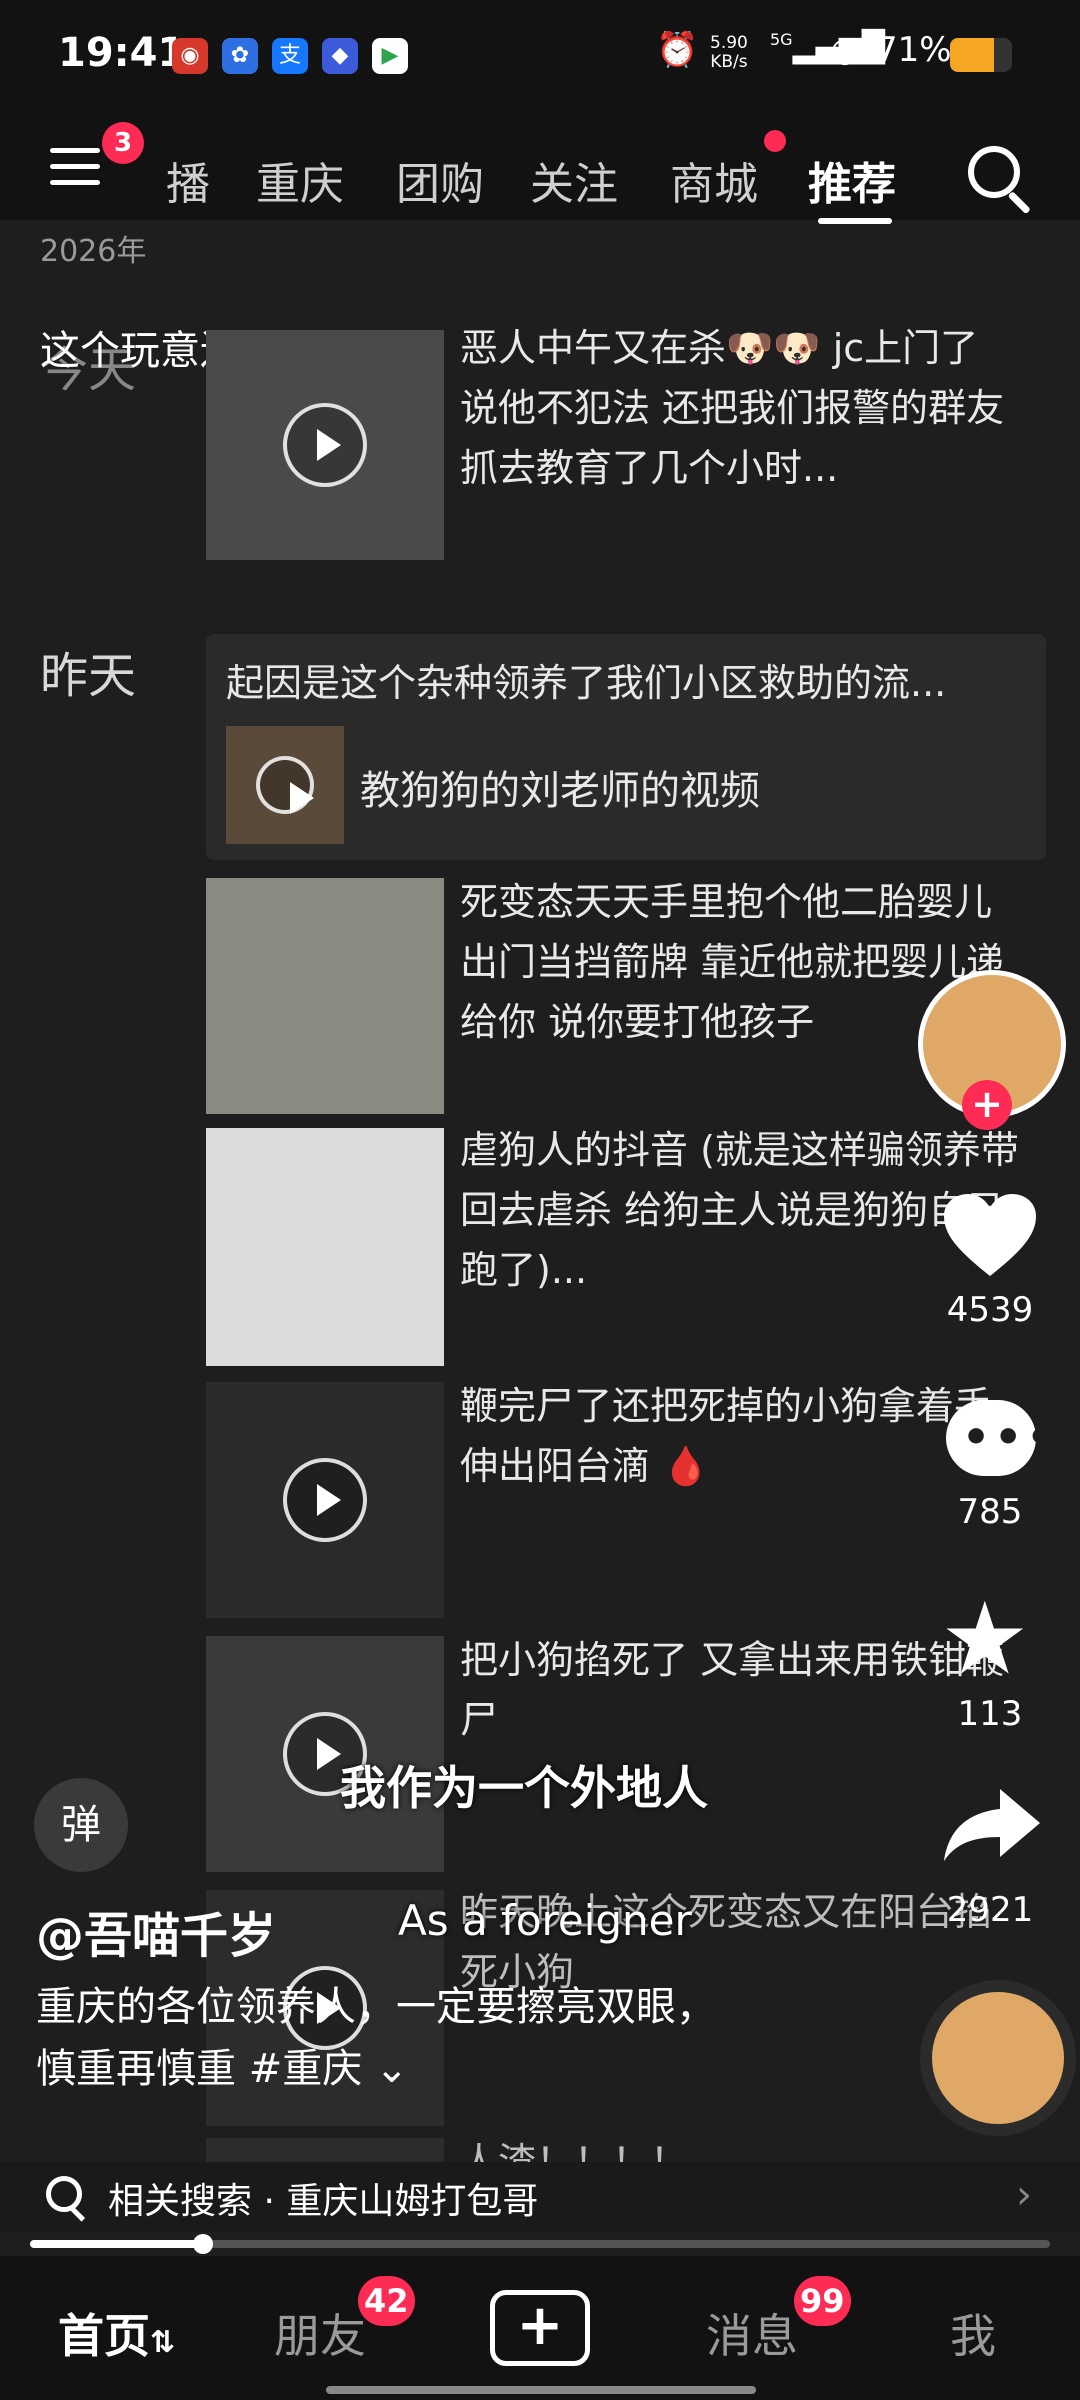  What do you see at coordinates (729, 62) in the screenshot?
I see `net-speed-unit: KB/s` at bounding box center [729, 62].